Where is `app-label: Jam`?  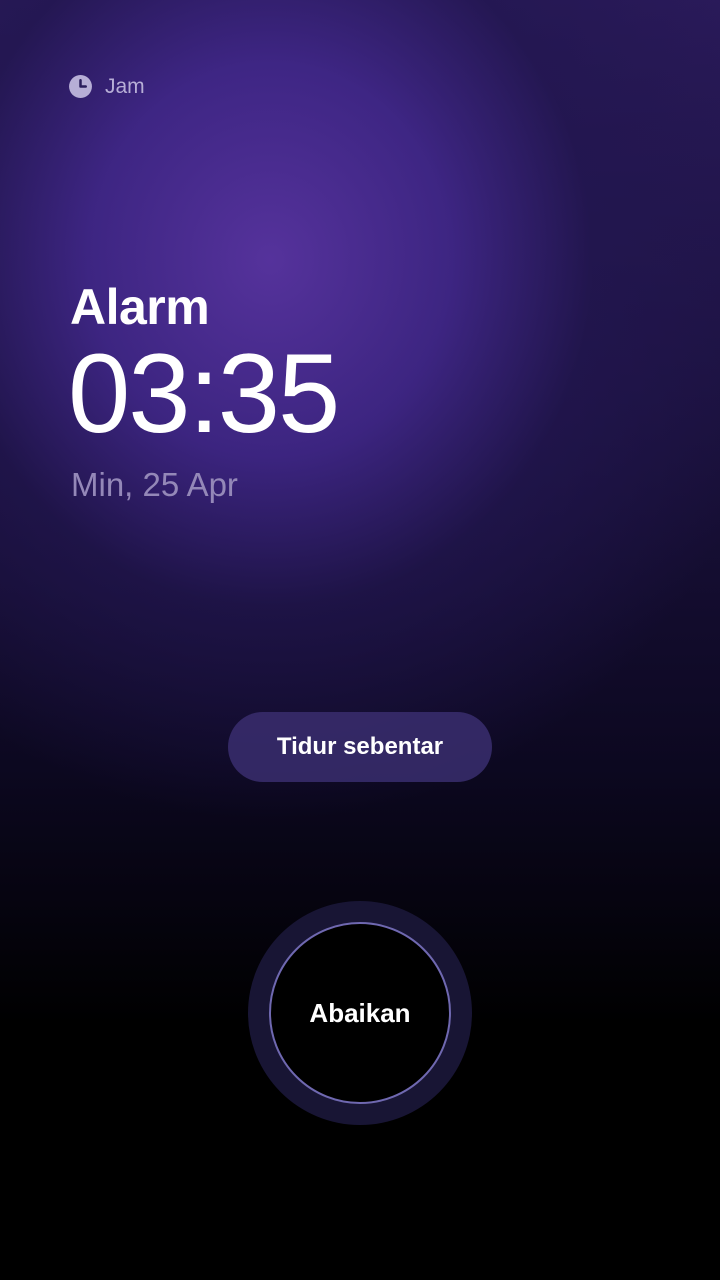
app-label: Jam is located at coordinates (106, 86).